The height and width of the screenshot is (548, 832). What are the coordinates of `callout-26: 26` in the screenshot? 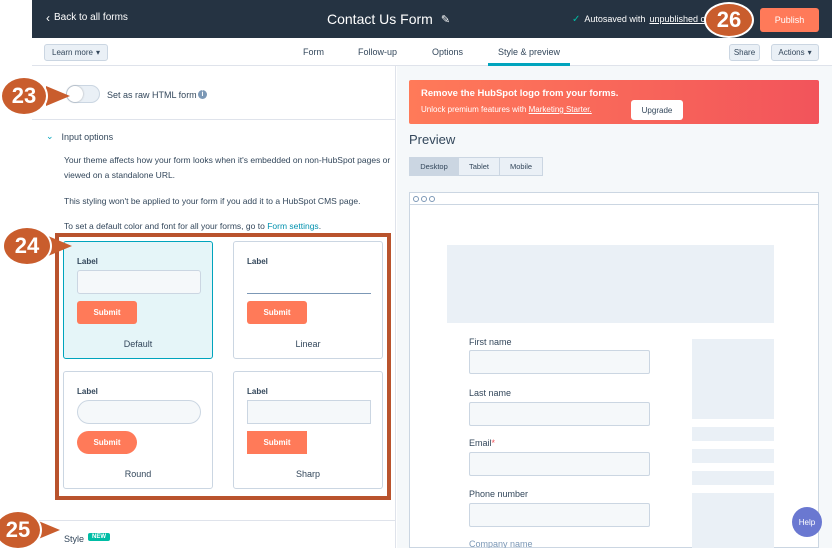 It's located at (729, 20).